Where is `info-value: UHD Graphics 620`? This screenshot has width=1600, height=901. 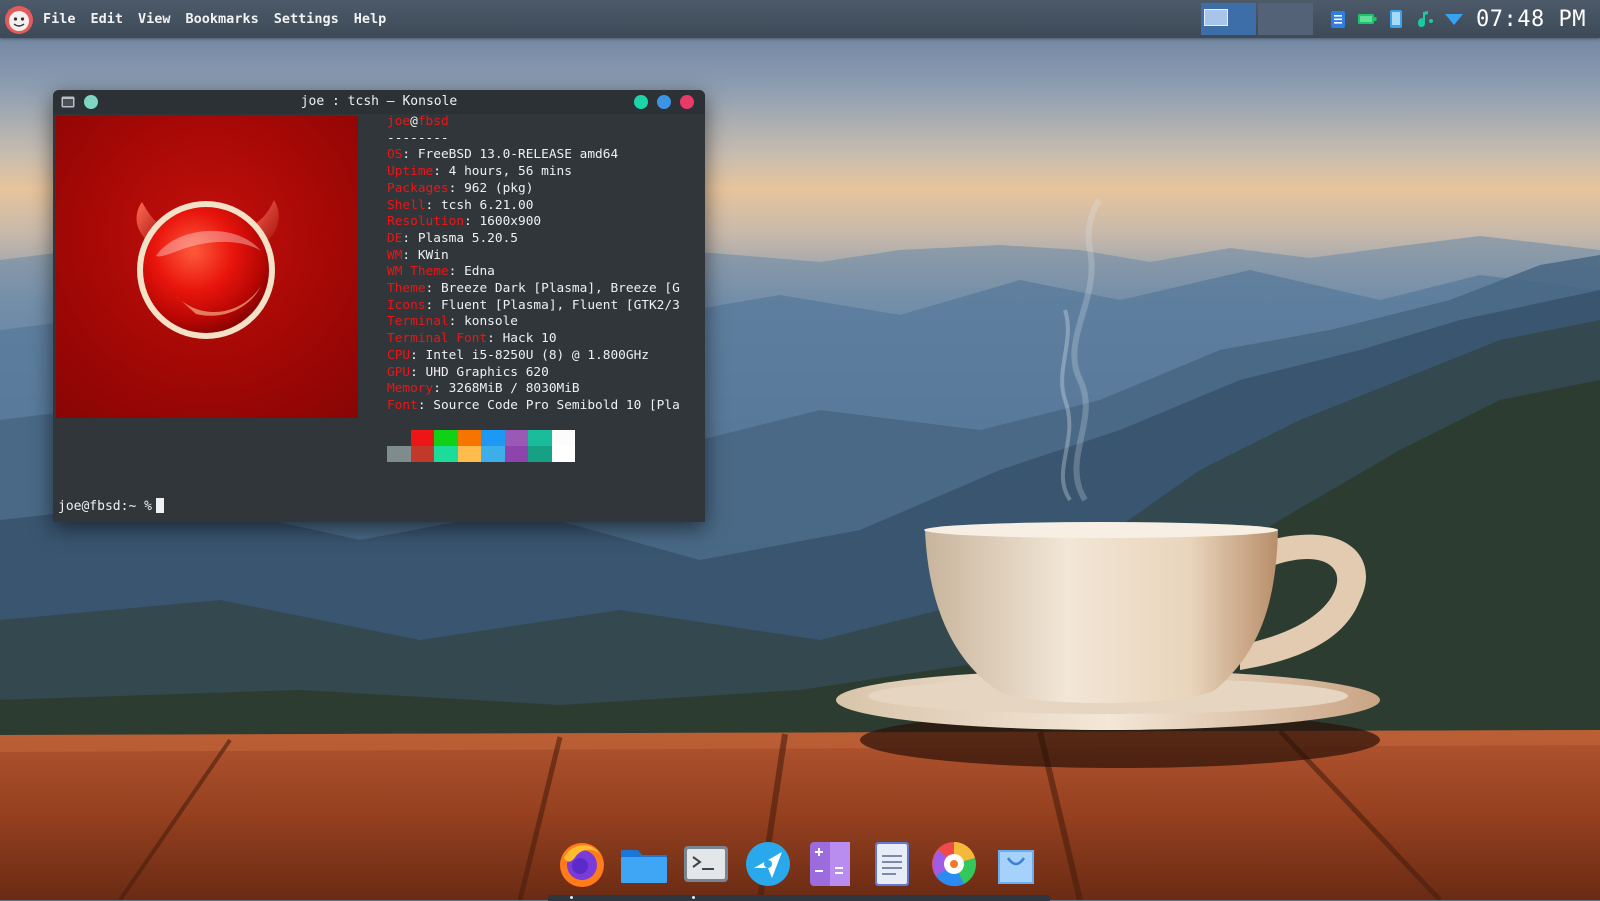 info-value: UHD Graphics 620 is located at coordinates (487, 372).